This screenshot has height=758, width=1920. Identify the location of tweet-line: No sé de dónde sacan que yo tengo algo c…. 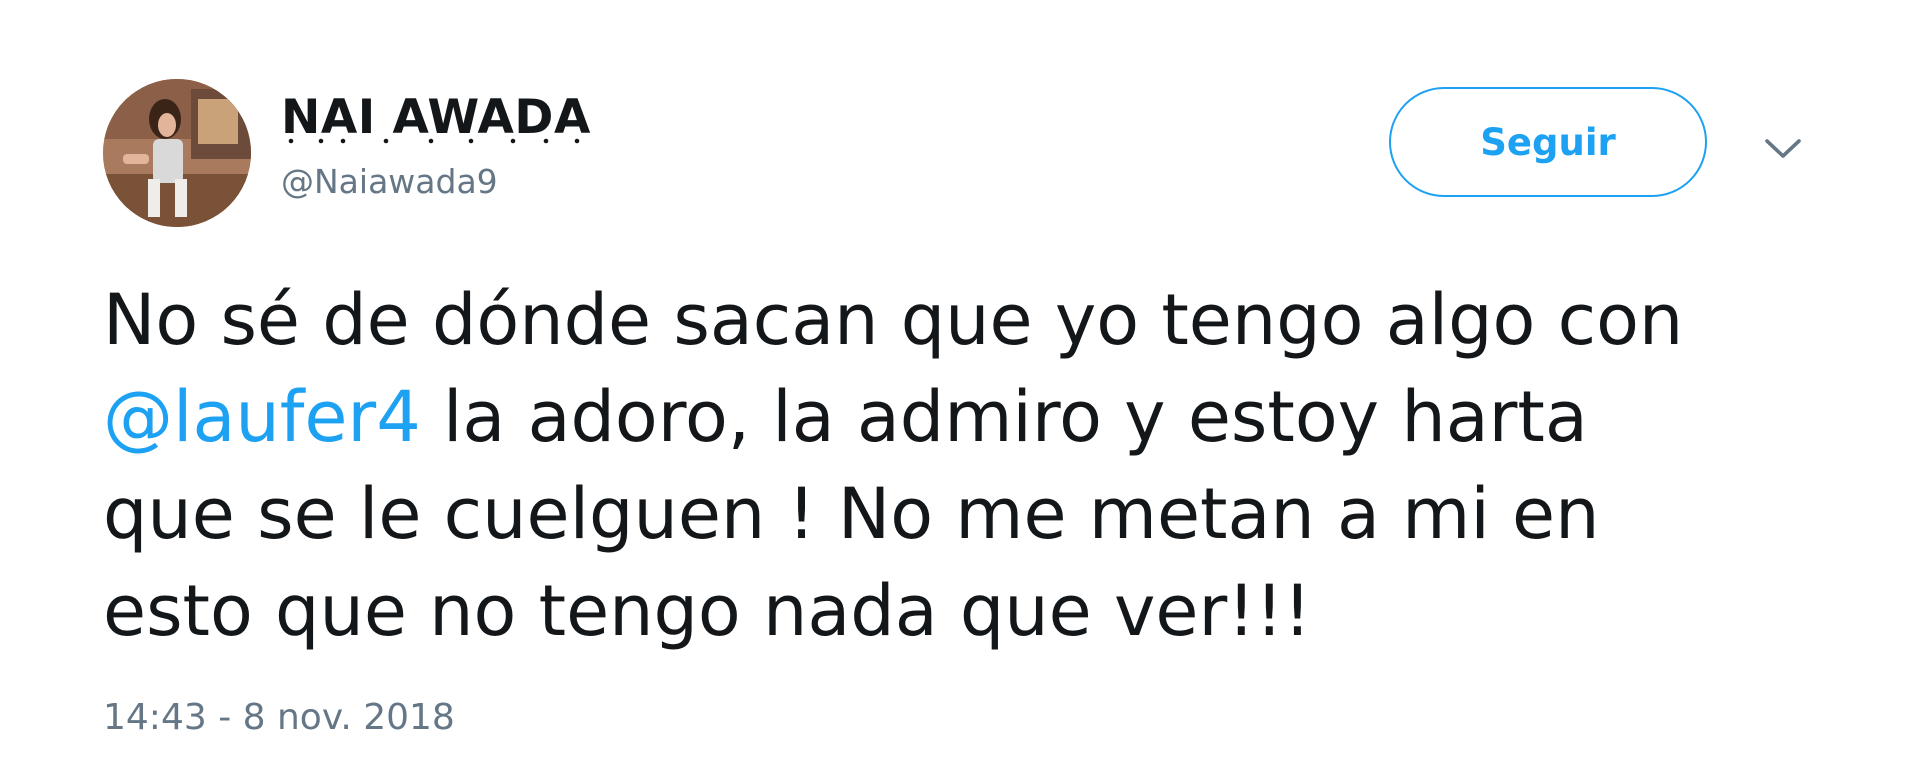
(893, 320).